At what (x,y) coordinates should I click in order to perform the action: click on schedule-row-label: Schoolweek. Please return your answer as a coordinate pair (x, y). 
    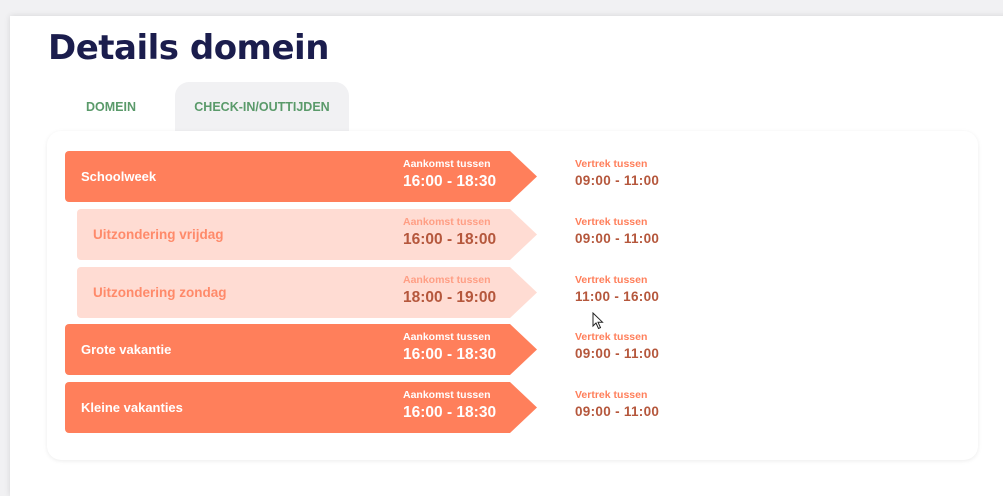
    Looking at the image, I should click on (119, 176).